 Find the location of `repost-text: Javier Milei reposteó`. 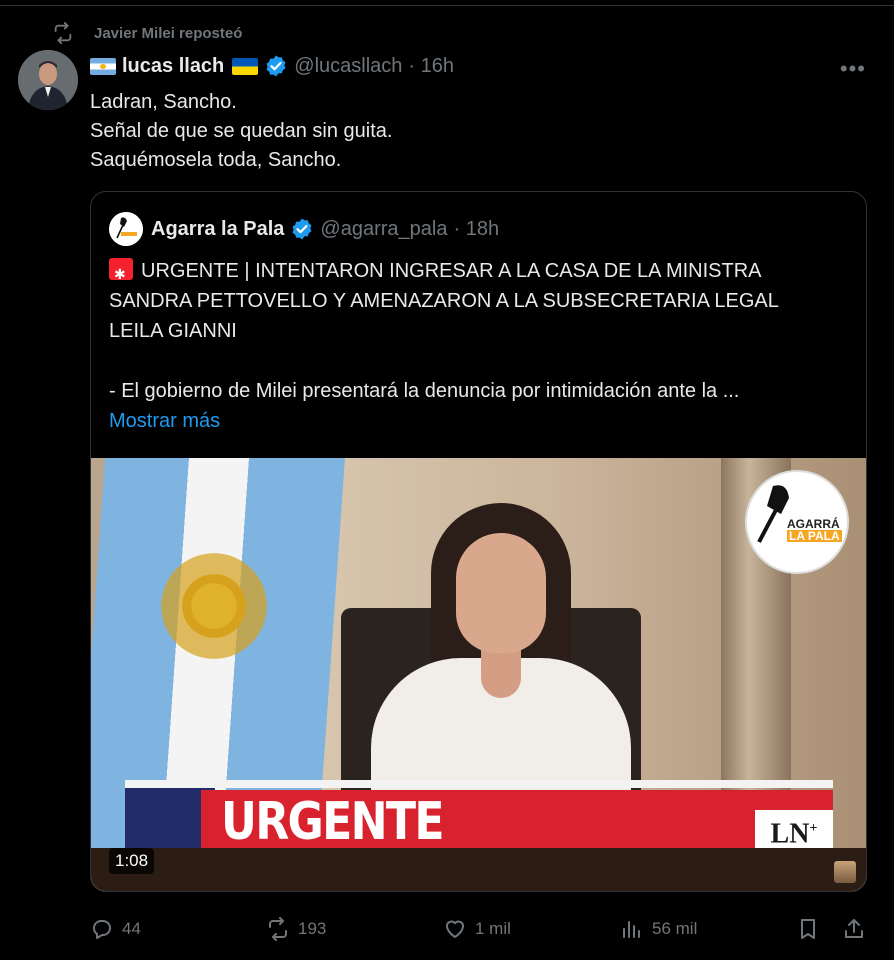

repost-text: Javier Milei reposteó is located at coordinates (168, 33).